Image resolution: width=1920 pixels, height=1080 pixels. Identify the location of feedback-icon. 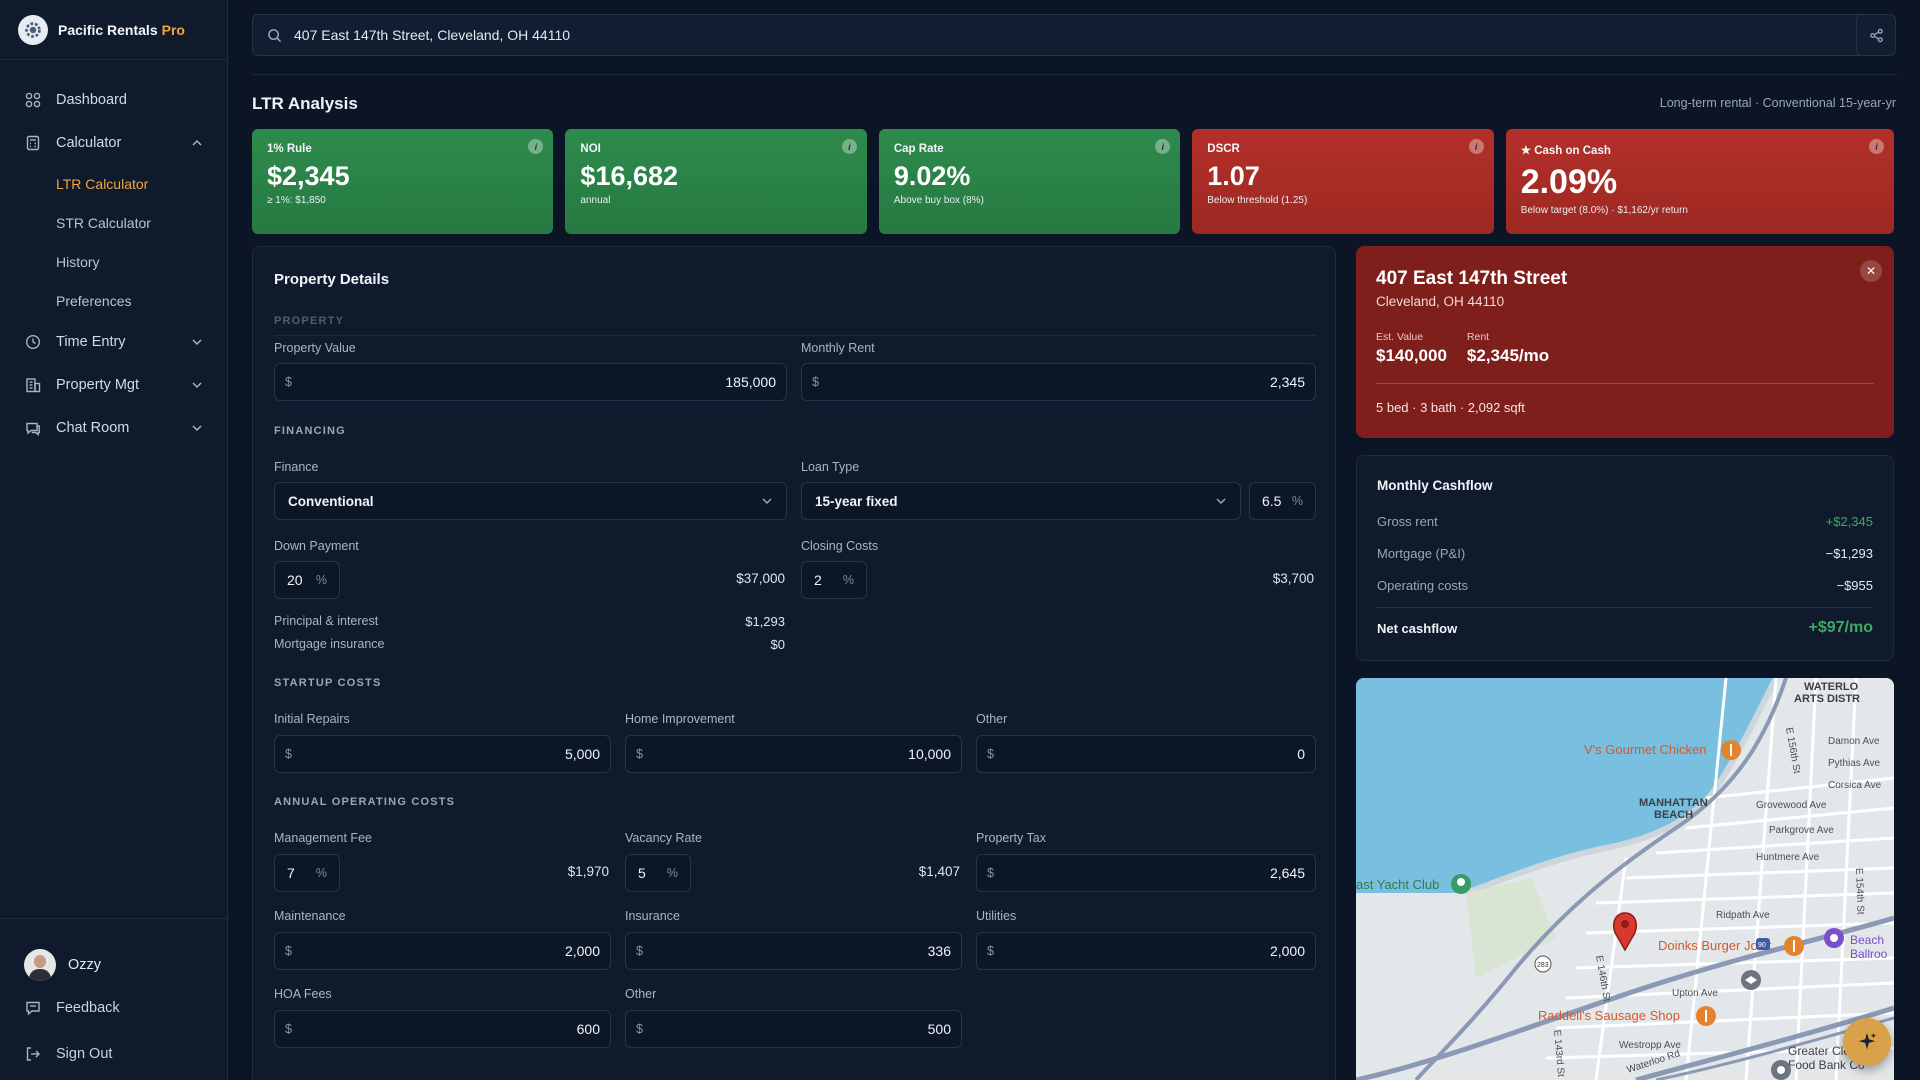
(33, 1008).